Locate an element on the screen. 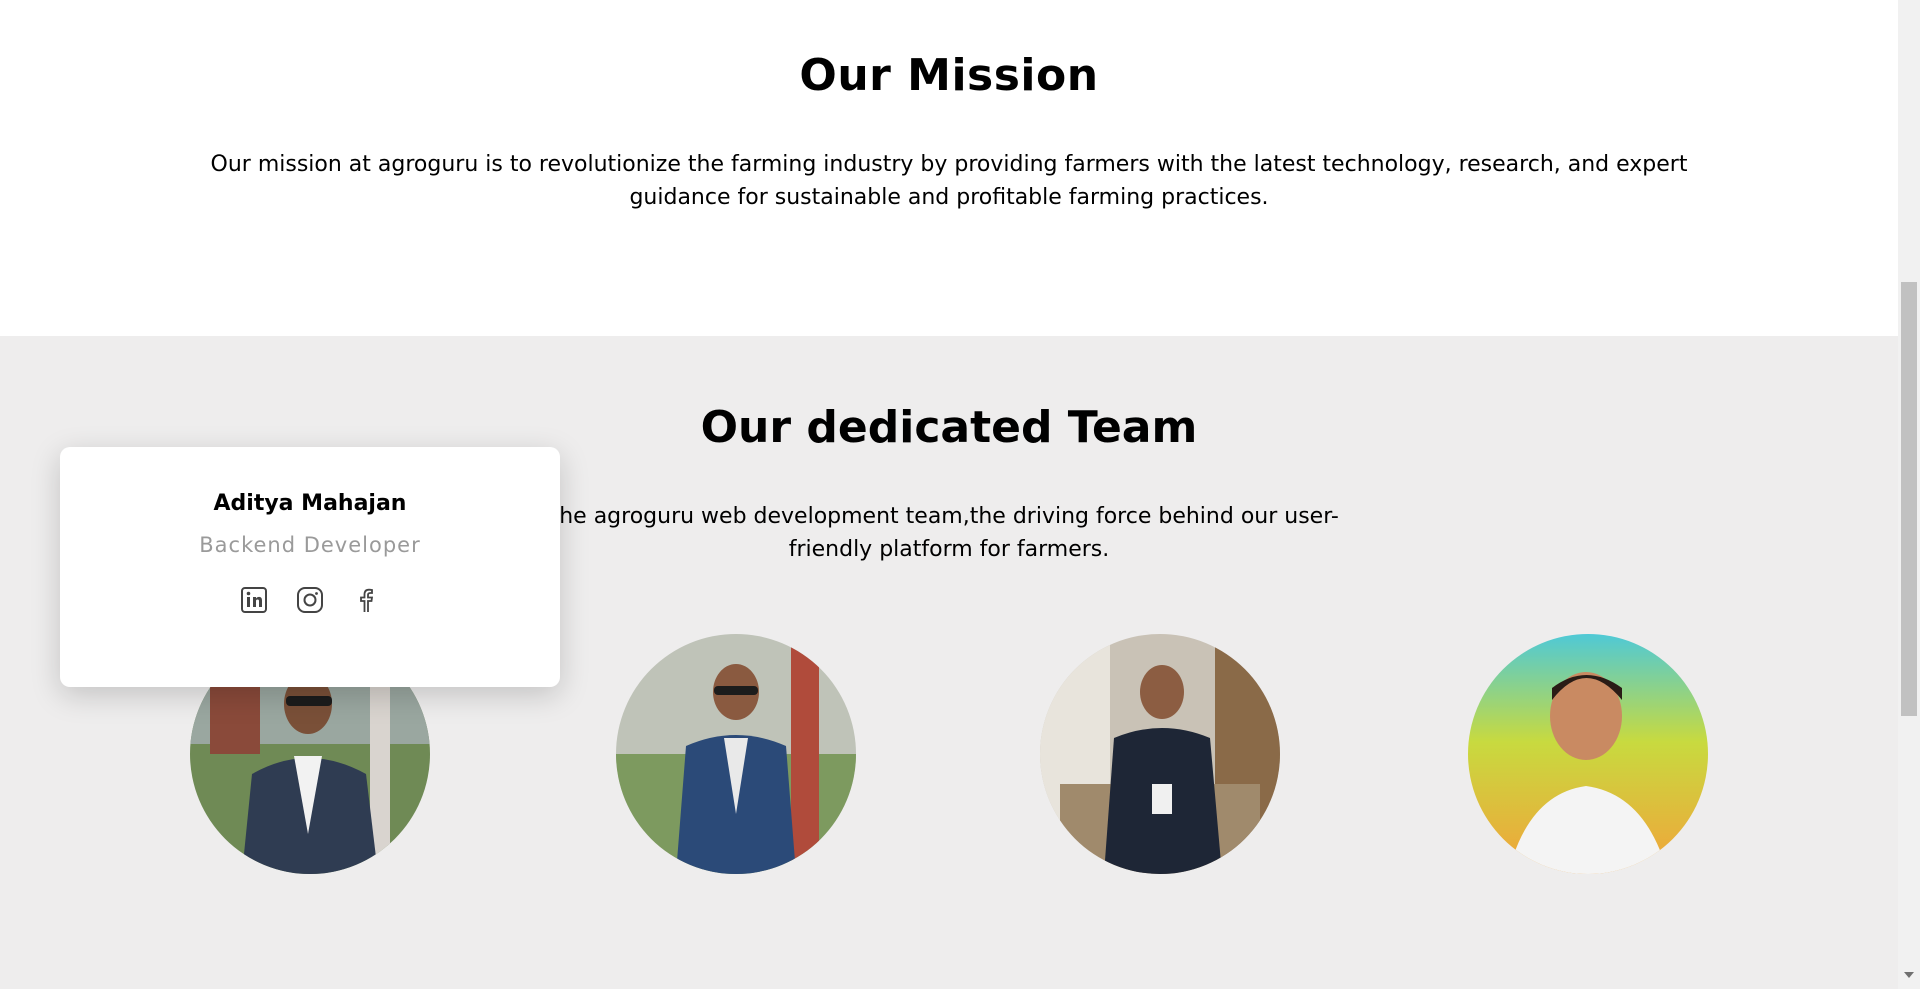 This screenshot has height=989, width=1920. mission-title: Our Mission is located at coordinates (949, 75).